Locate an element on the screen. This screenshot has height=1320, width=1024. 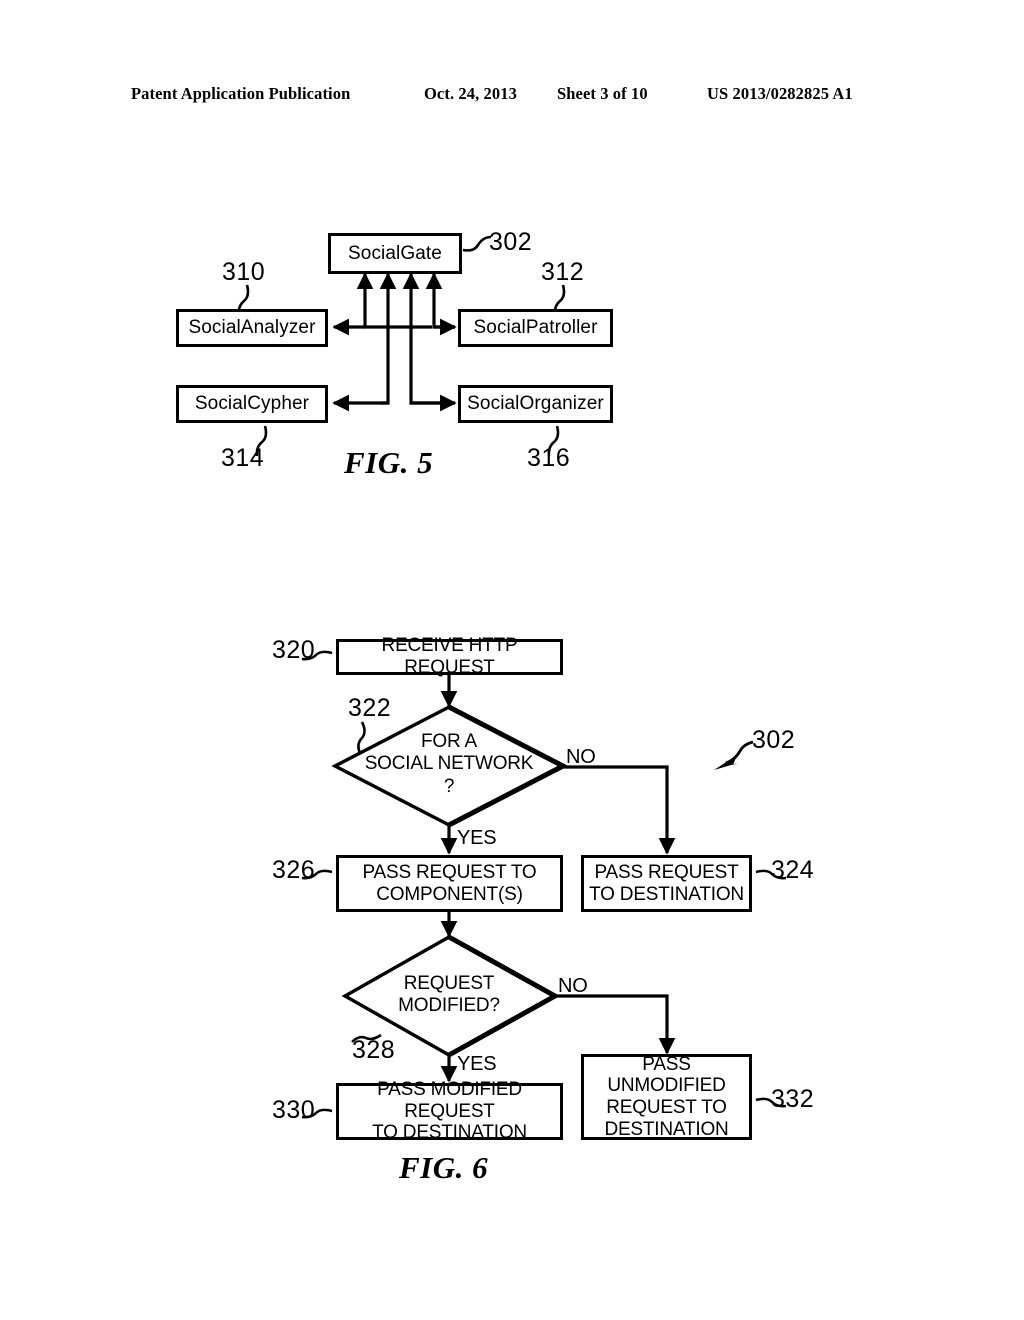
fig5-node-socialpatroller: SocialPatroller is located at coordinates (535, 328).